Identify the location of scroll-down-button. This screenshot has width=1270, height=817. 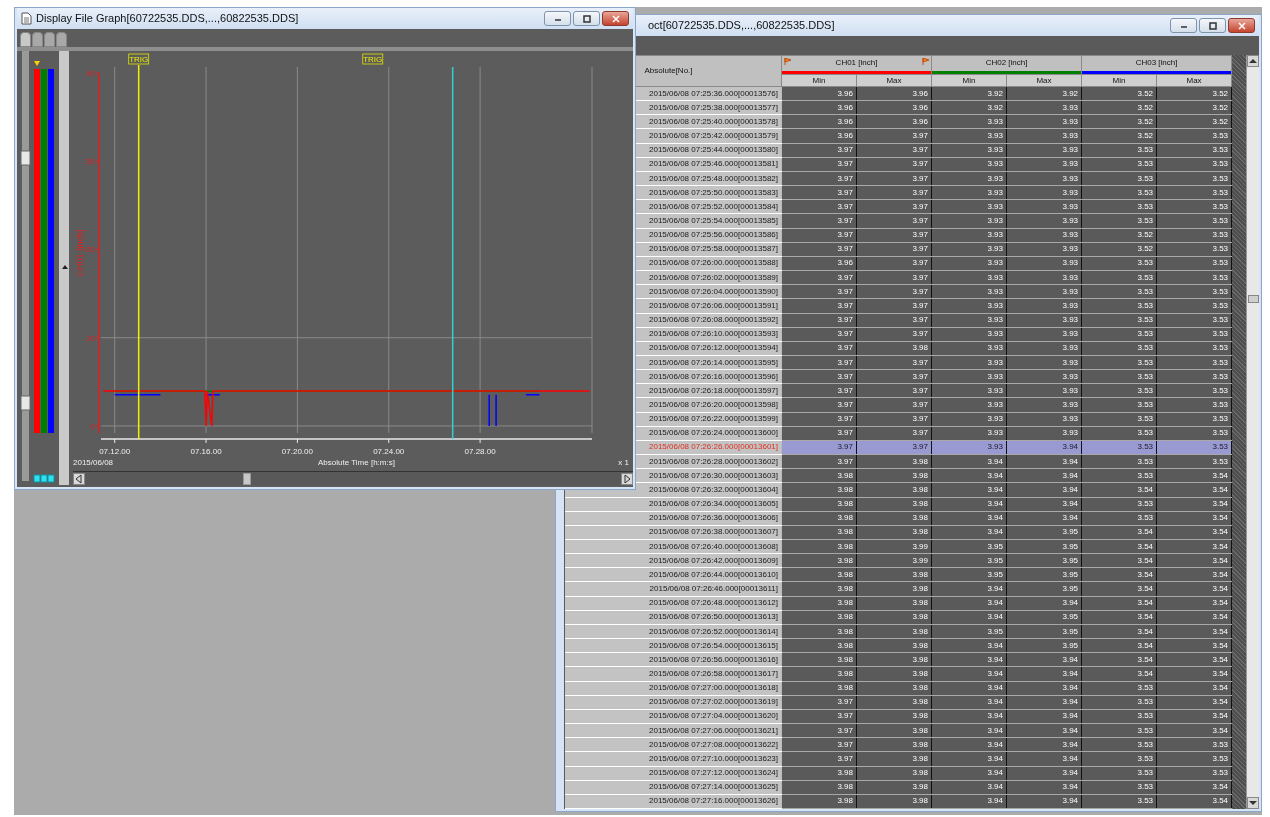
(1253, 803).